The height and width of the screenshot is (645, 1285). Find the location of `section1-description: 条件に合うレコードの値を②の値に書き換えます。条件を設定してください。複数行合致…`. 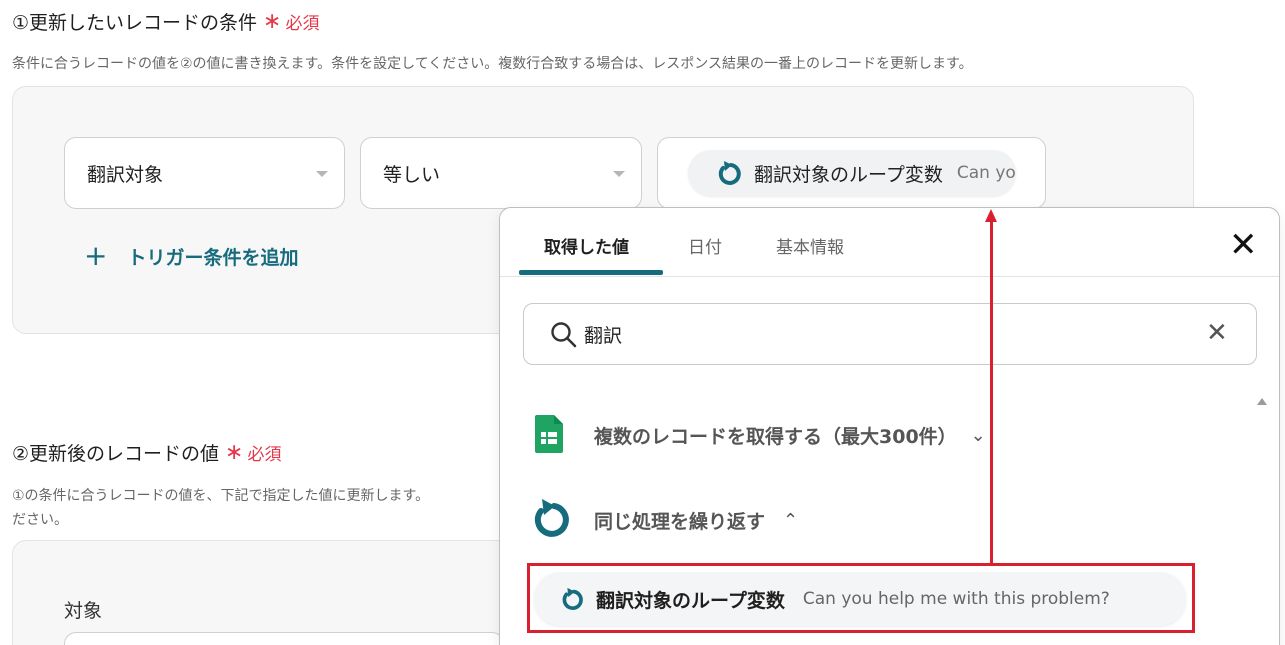

section1-description: 条件に合うレコードの値を②の値に書き換えます。条件を設定してください。複数行合致… is located at coordinates (492, 64).